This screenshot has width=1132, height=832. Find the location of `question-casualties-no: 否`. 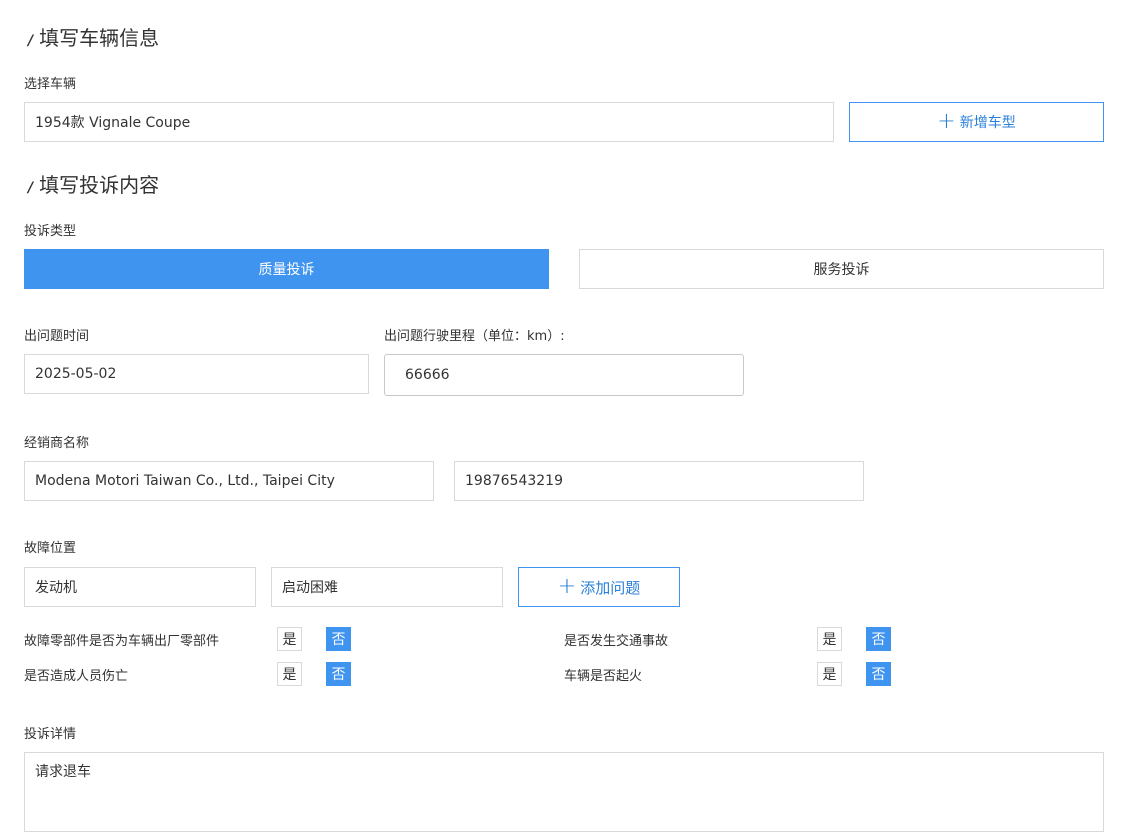

question-casualties-no: 否 is located at coordinates (338, 674).